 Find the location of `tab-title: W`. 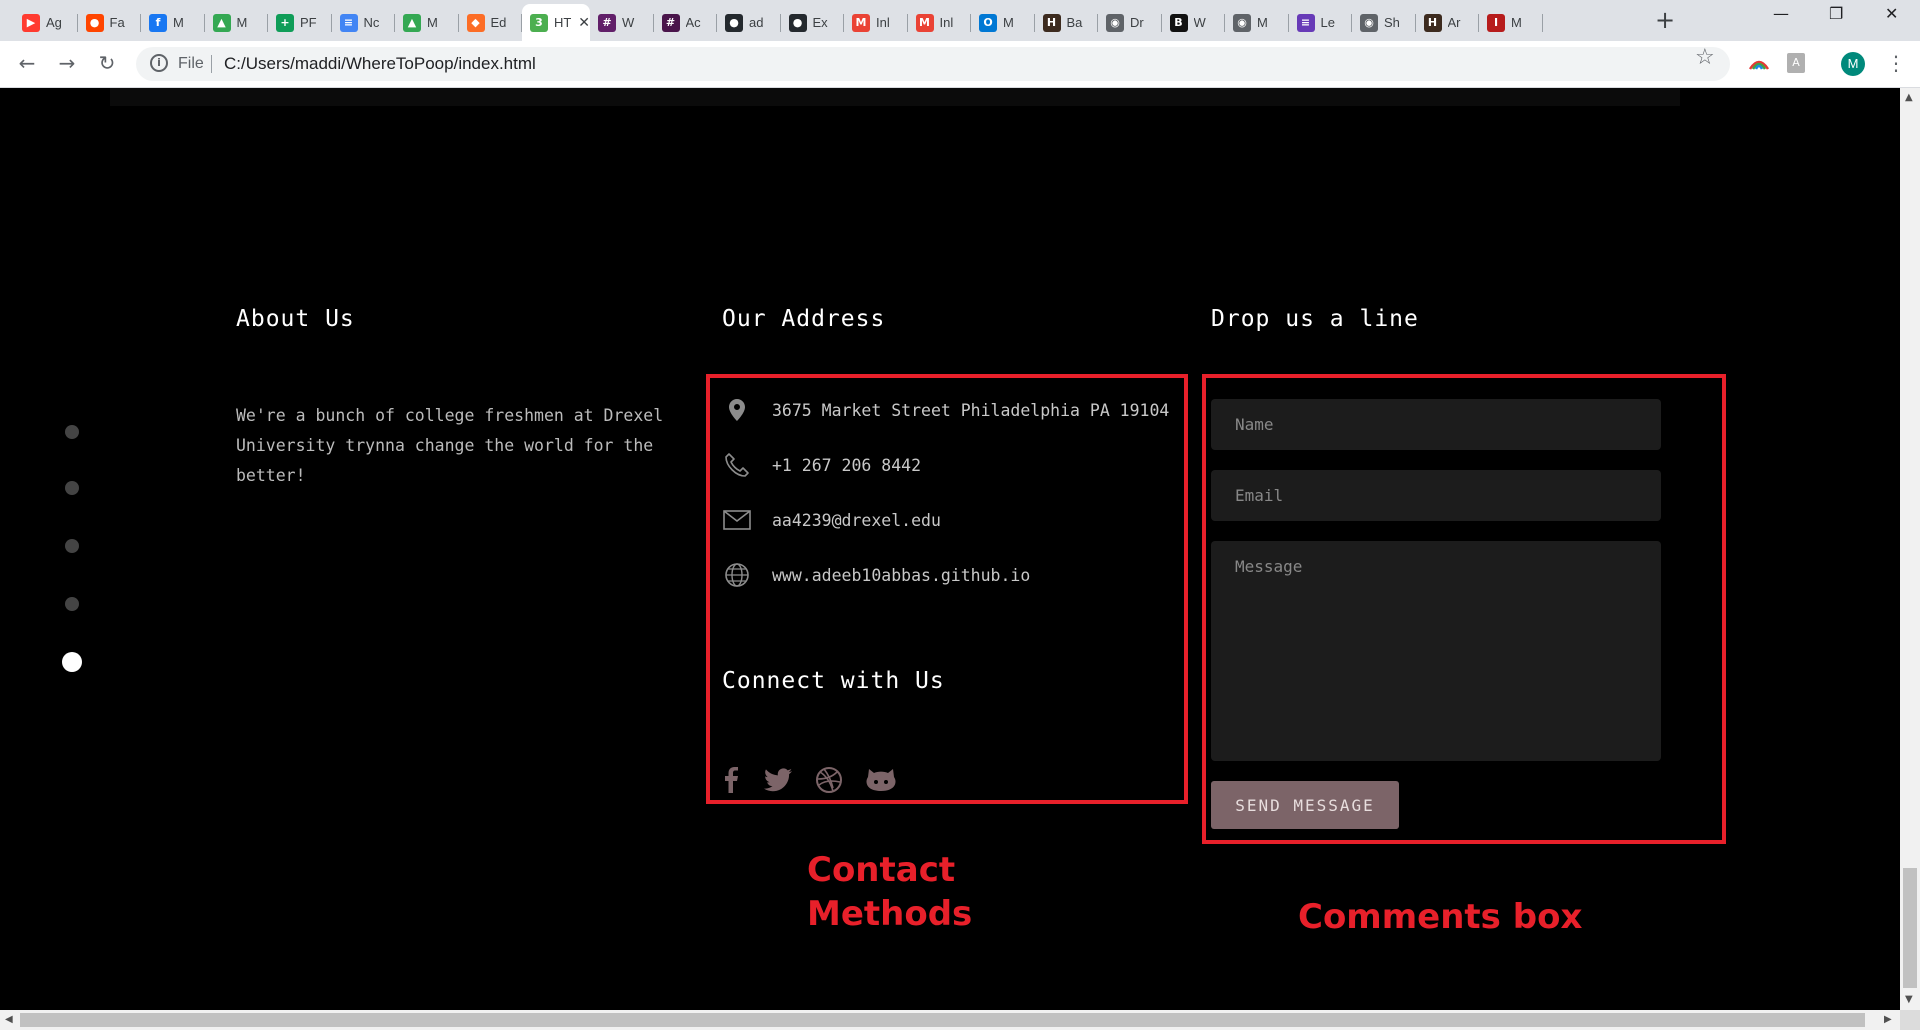

tab-title: W is located at coordinates (628, 22).